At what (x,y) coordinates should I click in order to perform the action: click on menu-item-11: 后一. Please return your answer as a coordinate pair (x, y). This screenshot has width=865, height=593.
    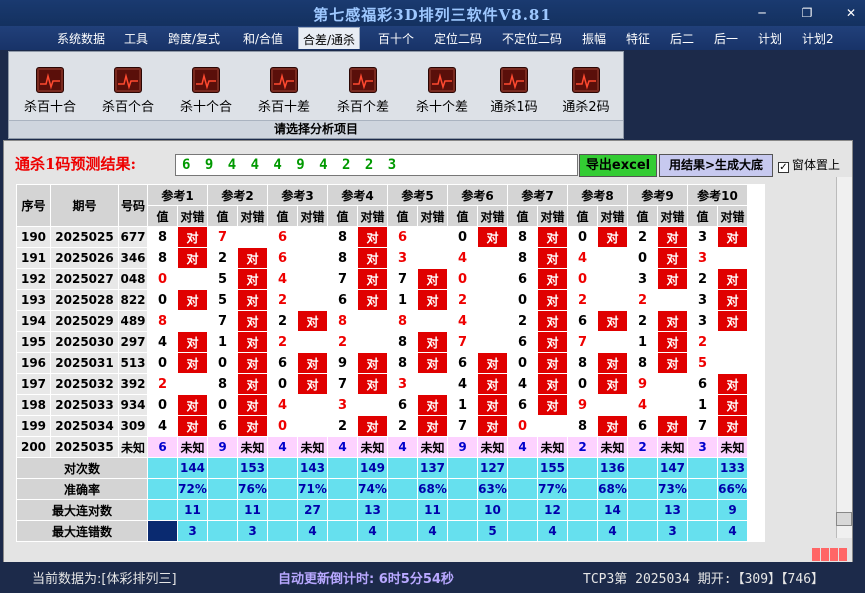
    Looking at the image, I should click on (726, 38).